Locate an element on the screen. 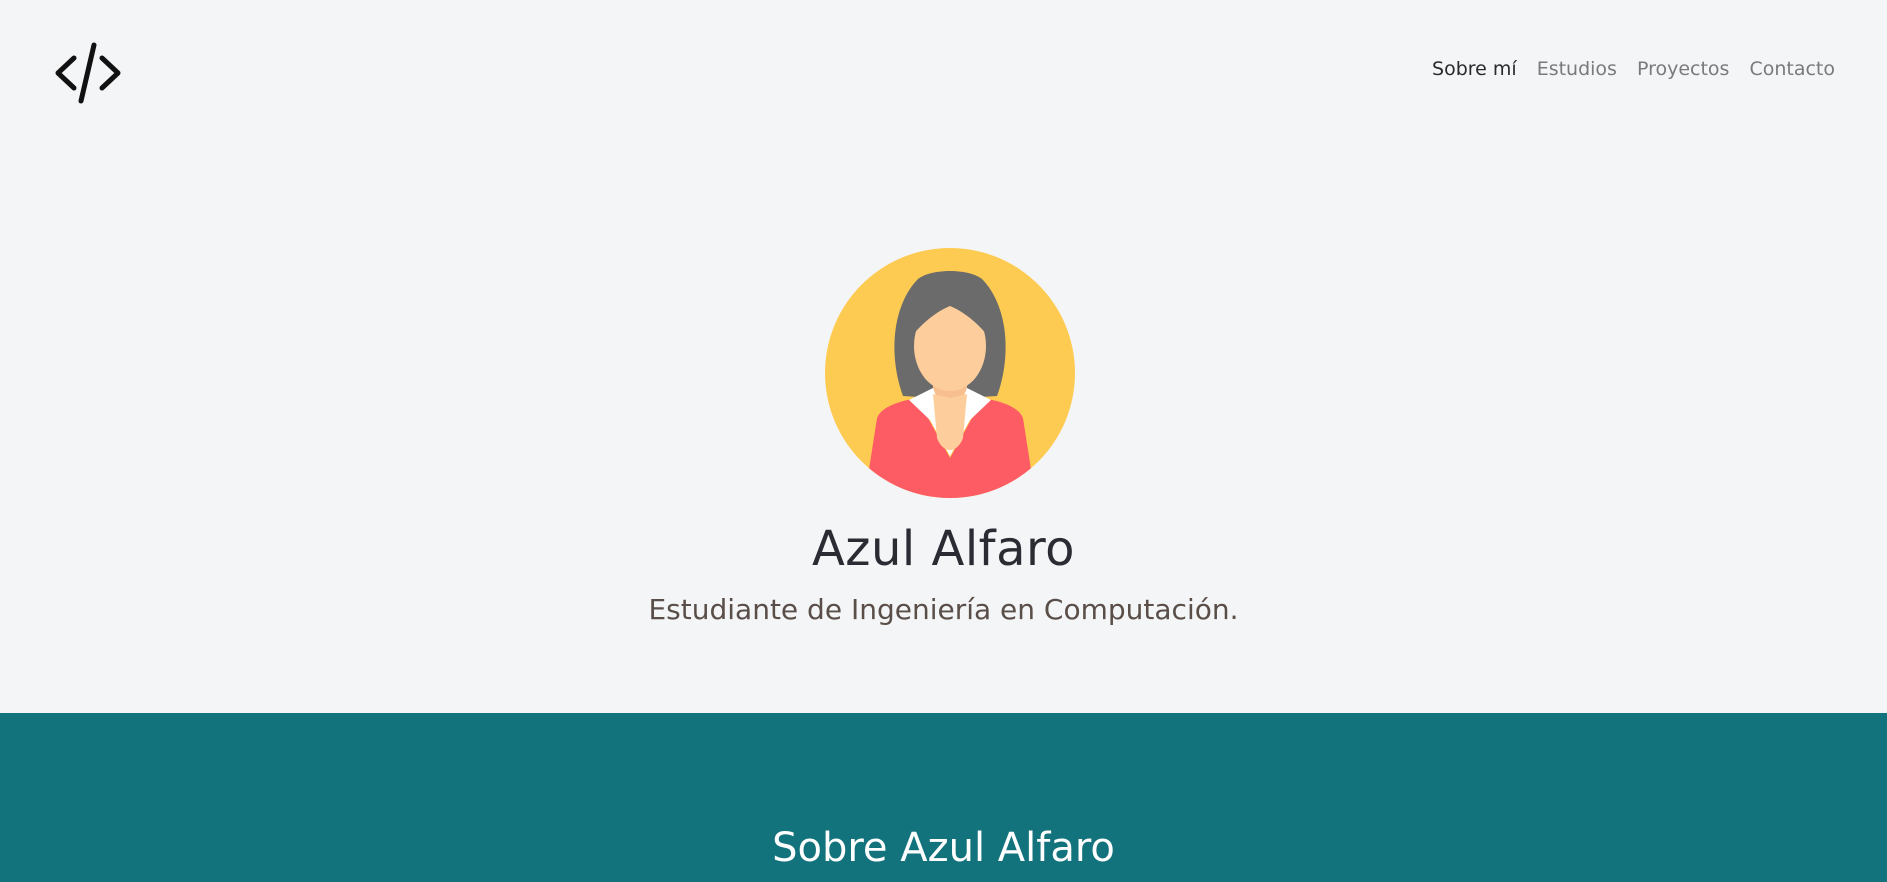 The width and height of the screenshot is (1887, 882). nav-menu: Sobre mí Estudios Proyectos Contacto is located at coordinates (1633, 69).